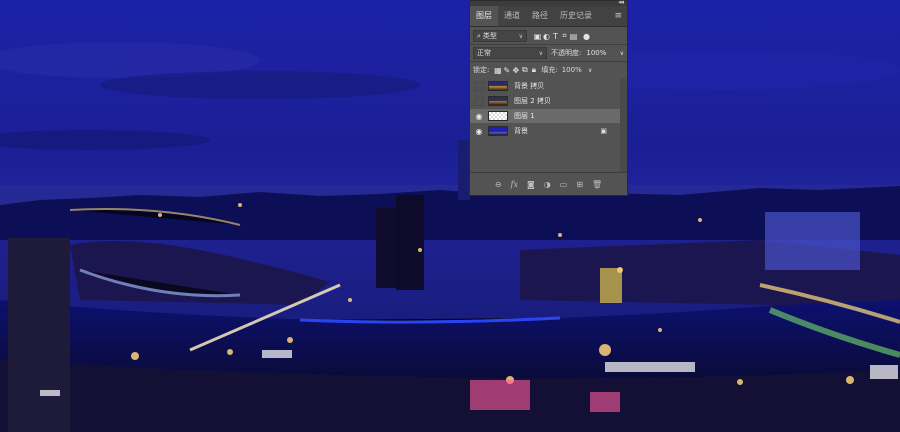 This screenshot has width=900, height=432. Describe the element at coordinates (515, 70) in the screenshot. I see `lock-position-icon: ✥` at that location.